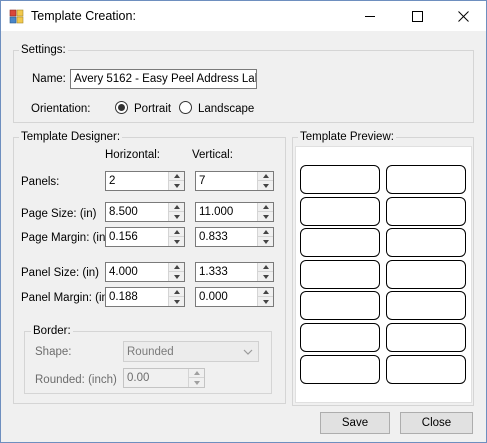  Describe the element at coordinates (213, 297) in the screenshot. I see `panel-margin-vertical-value: 0.000` at that location.